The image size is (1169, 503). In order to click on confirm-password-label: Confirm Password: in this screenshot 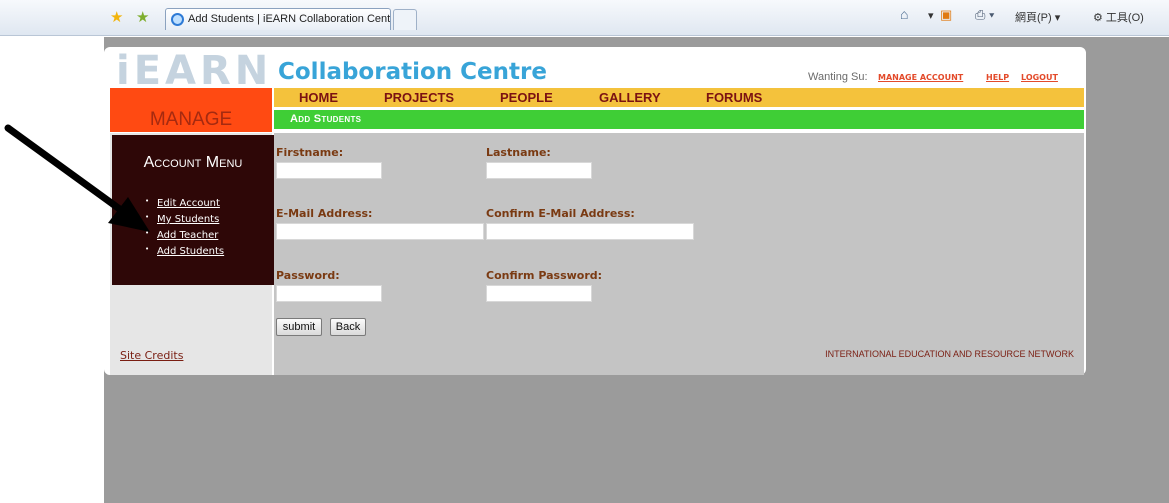, I will do `click(544, 275)`.